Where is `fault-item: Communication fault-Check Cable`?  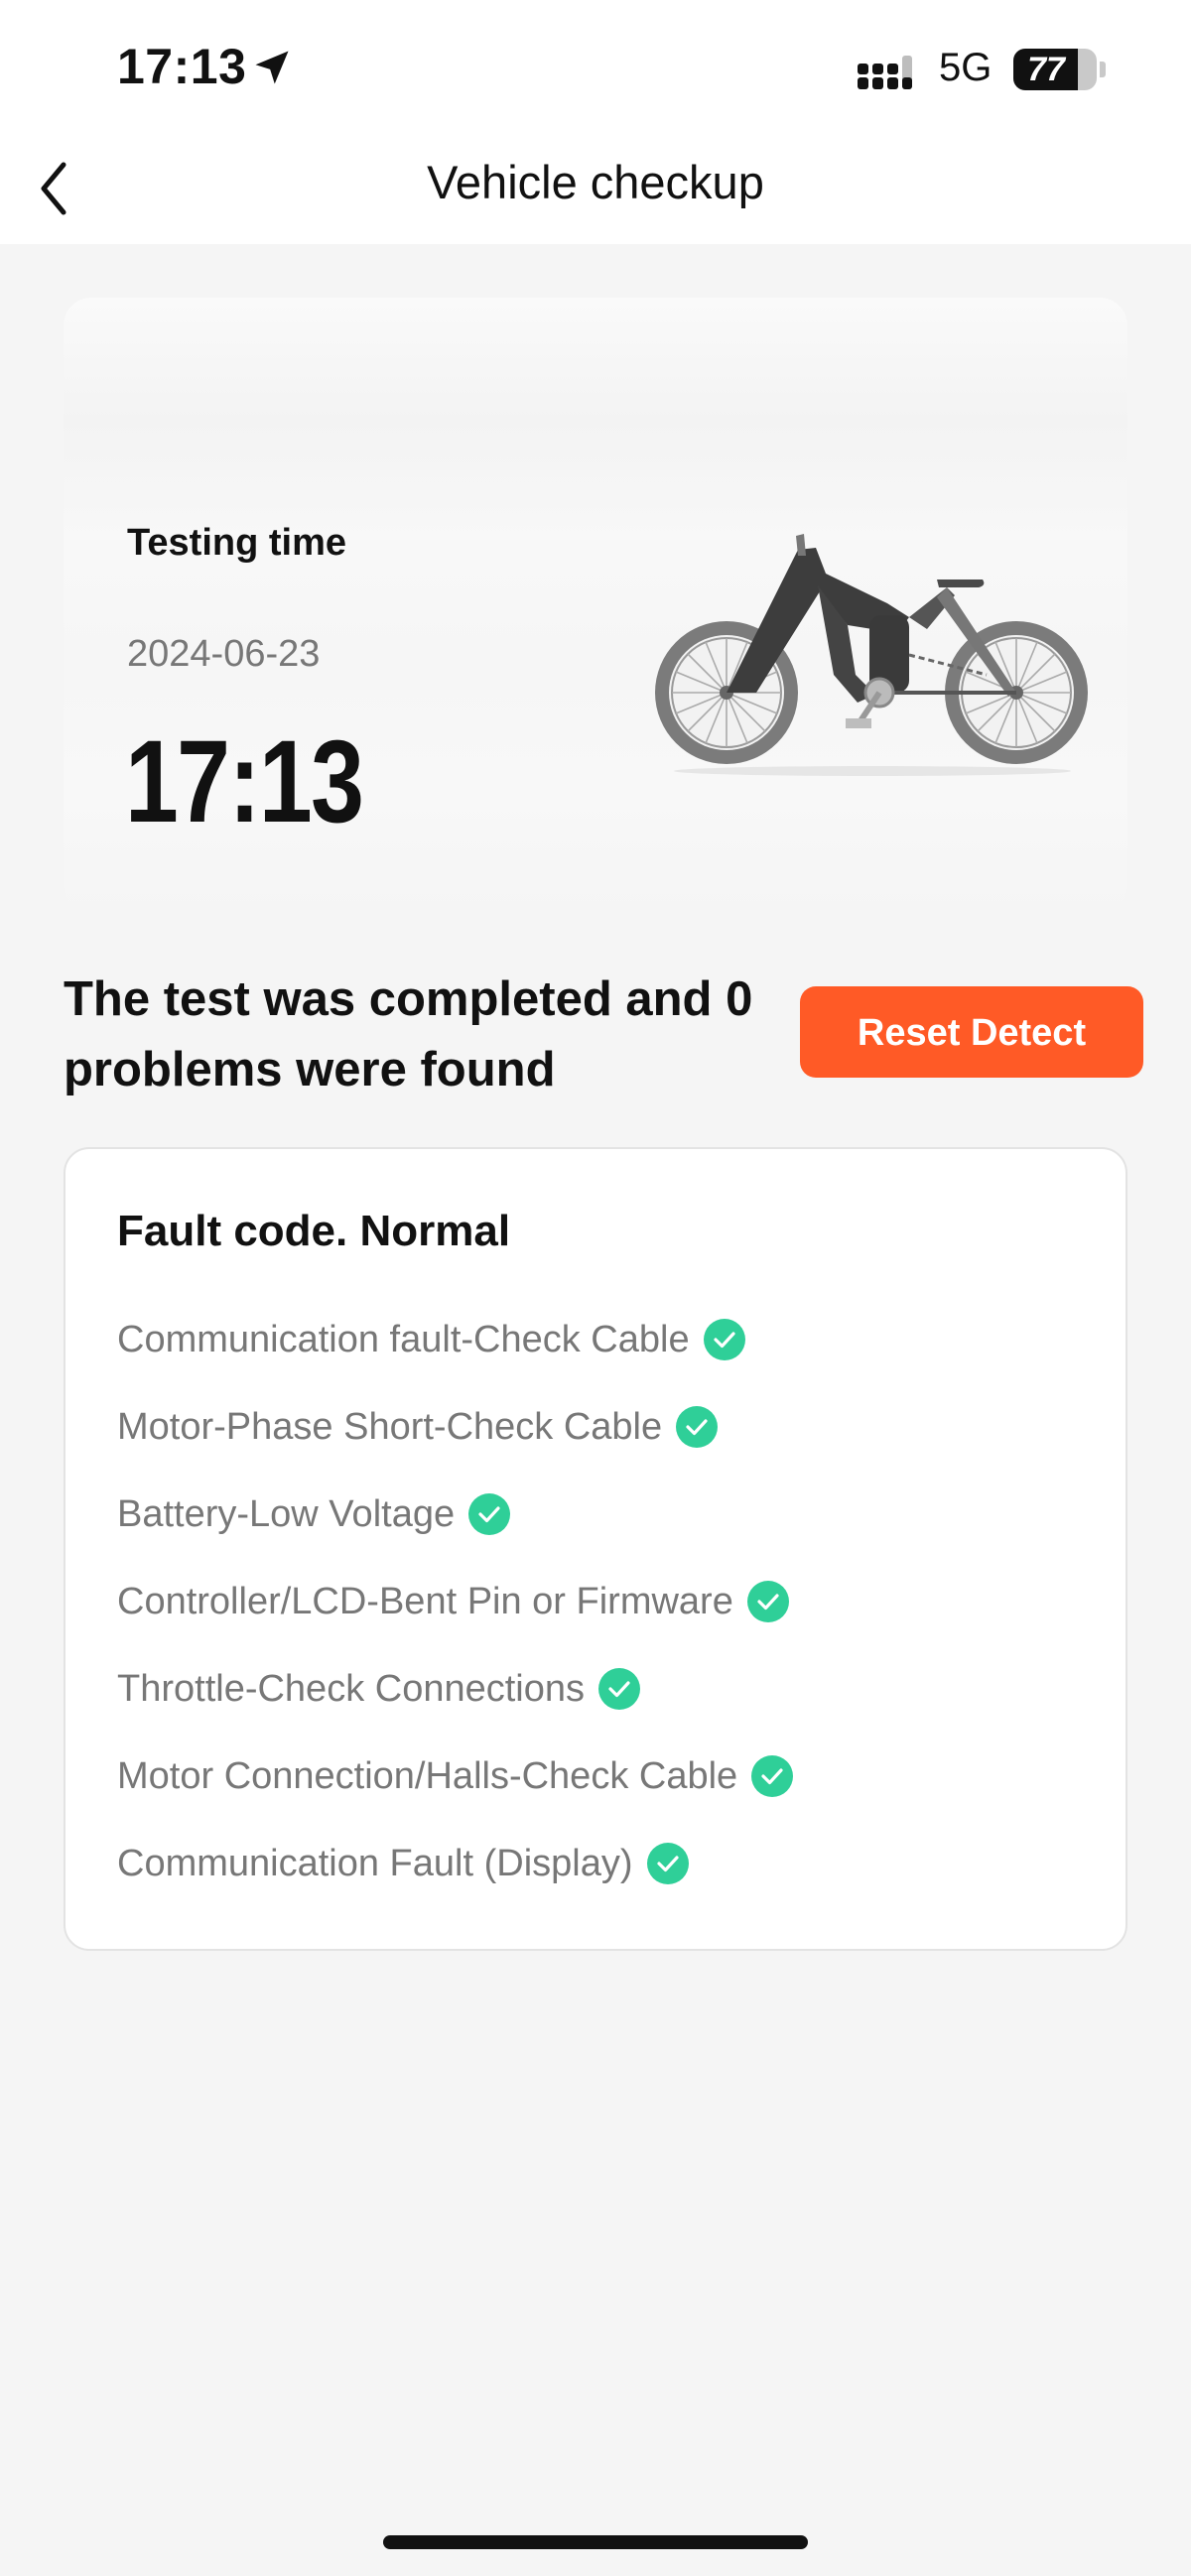 fault-item: Communication fault-Check Cable is located at coordinates (455, 1340).